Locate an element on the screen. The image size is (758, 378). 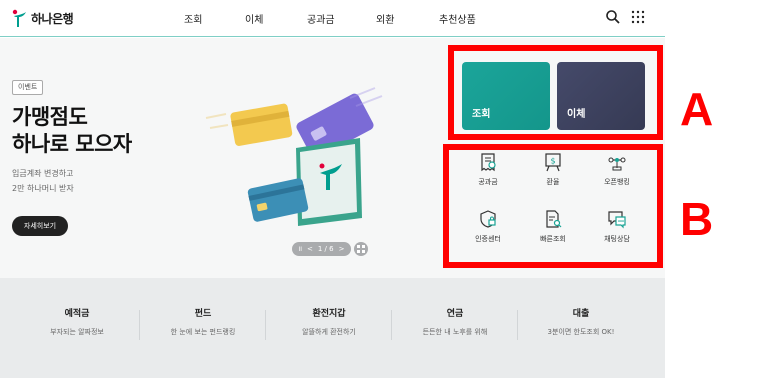
prev-slide-button: < is located at coordinates (310, 249).